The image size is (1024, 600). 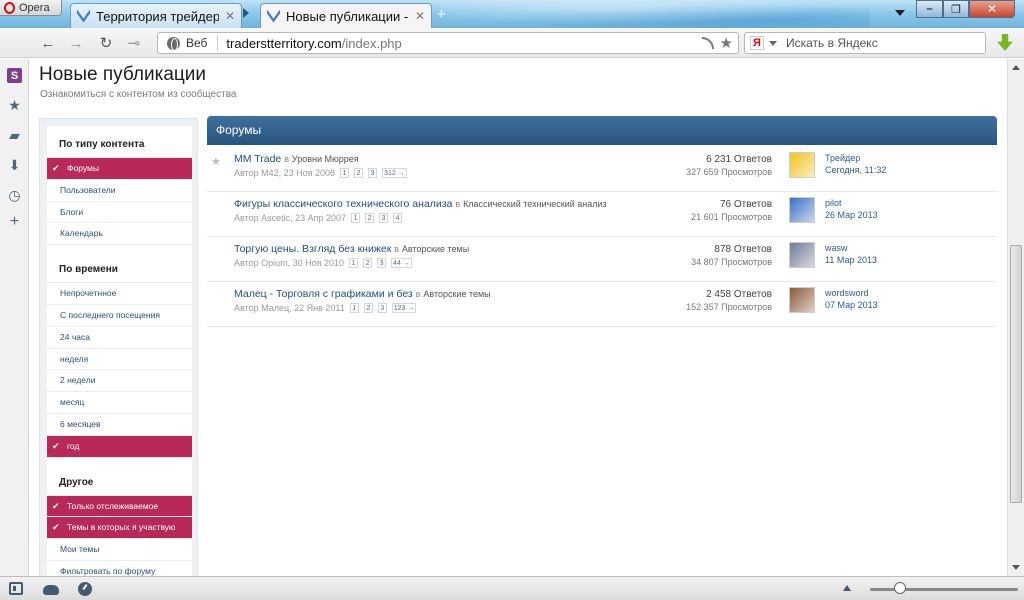 I want to click on panel-toggle-icon, so click(x=16, y=588).